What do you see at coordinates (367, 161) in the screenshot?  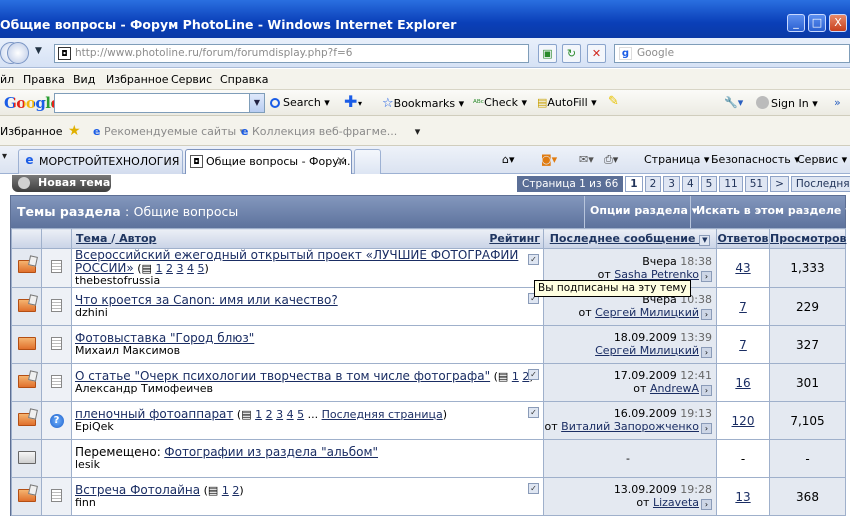 I see `new-tab-button` at bounding box center [367, 161].